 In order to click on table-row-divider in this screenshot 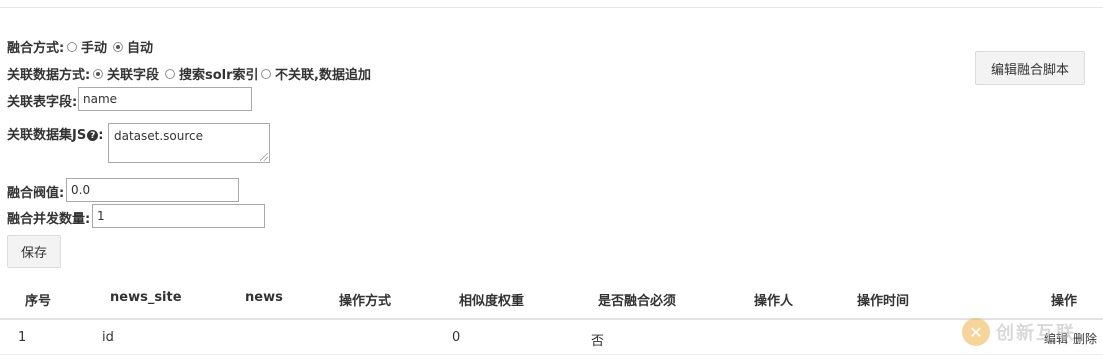, I will do `click(551, 354)`.